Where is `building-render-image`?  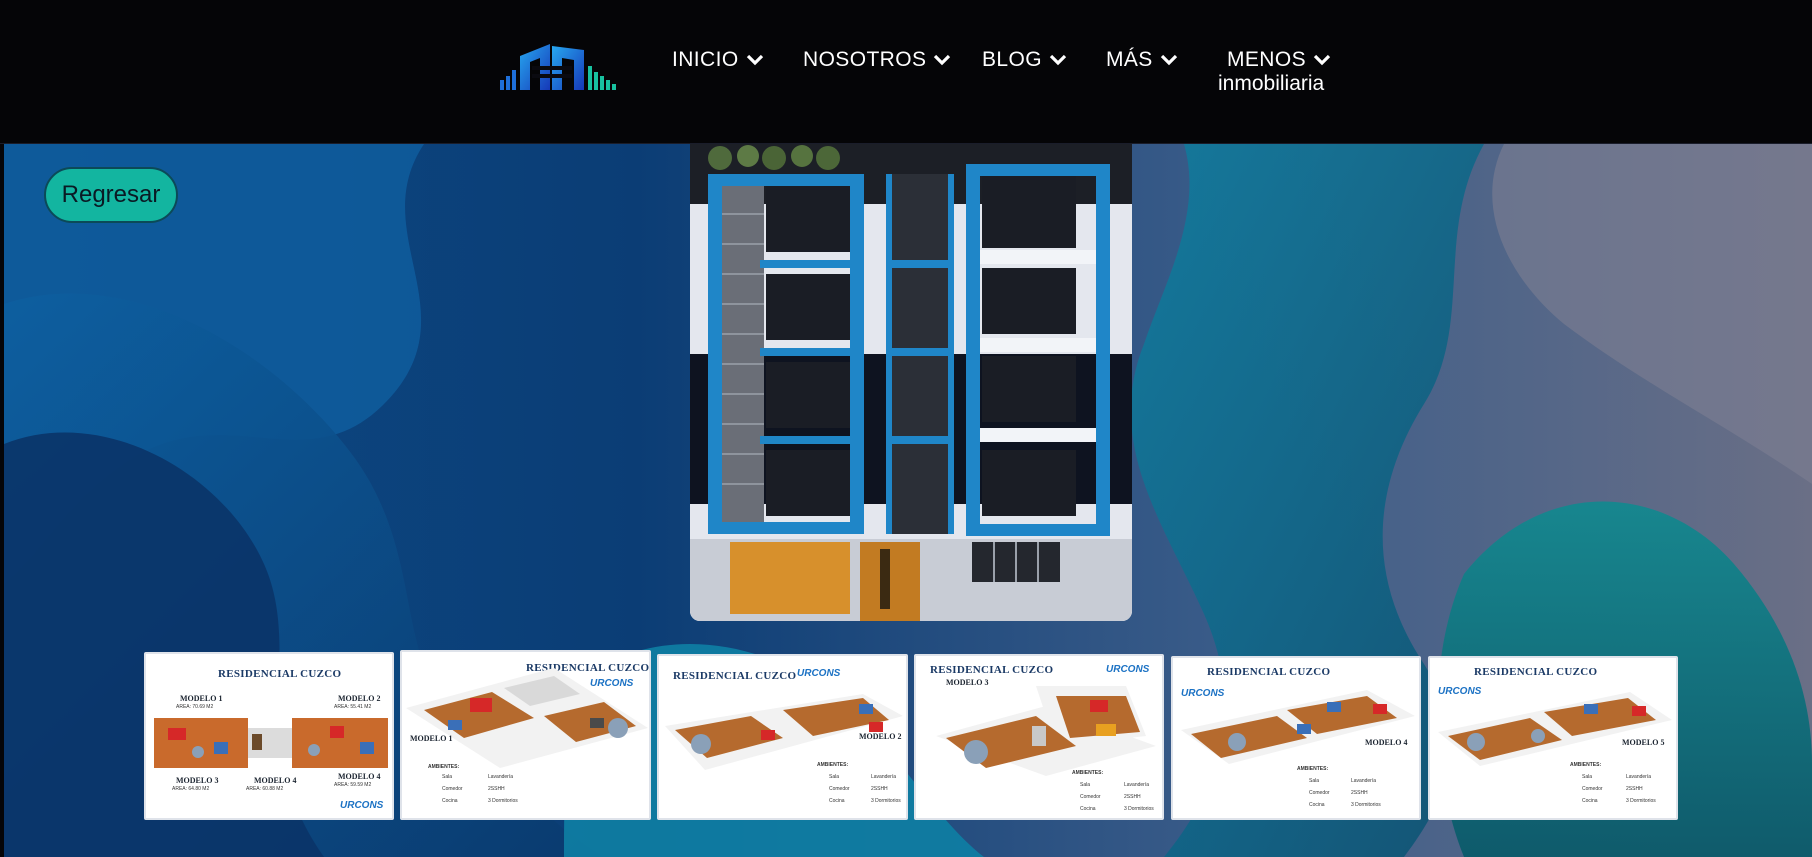 building-render-image is located at coordinates (911, 382).